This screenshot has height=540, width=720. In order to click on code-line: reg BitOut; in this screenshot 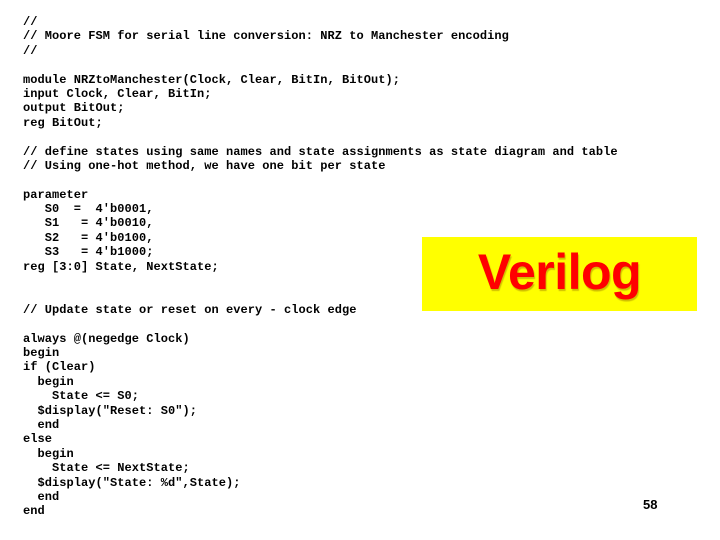, I will do `click(63, 122)`.